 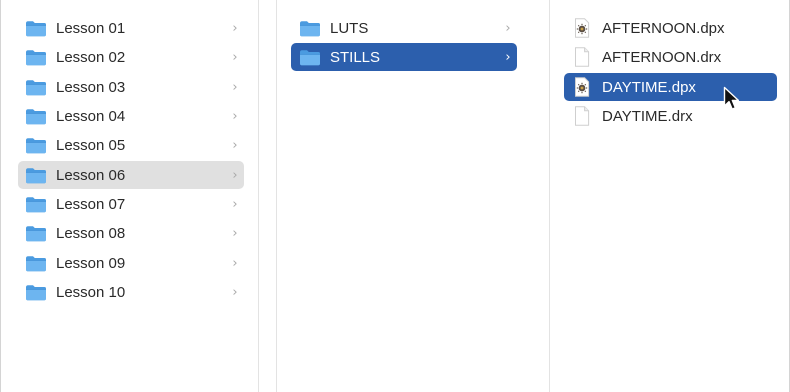 What do you see at coordinates (131, 263) in the screenshot?
I see `list-item-lesson-09: Lesson 09 ›` at bounding box center [131, 263].